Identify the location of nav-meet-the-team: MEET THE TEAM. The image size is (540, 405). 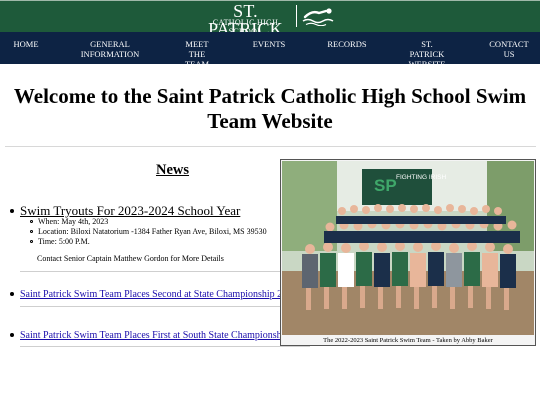
(197, 51).